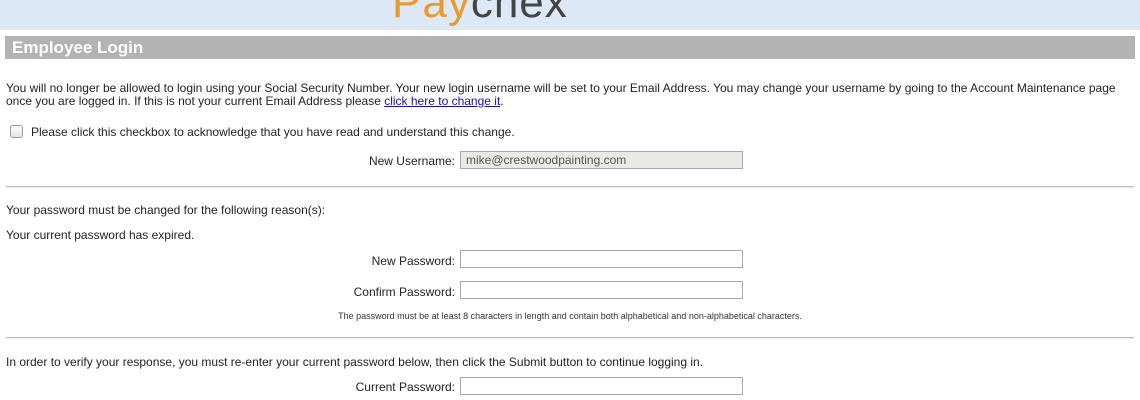  What do you see at coordinates (519, 13) in the screenshot?
I see `logo-rest-text: chex` at bounding box center [519, 13].